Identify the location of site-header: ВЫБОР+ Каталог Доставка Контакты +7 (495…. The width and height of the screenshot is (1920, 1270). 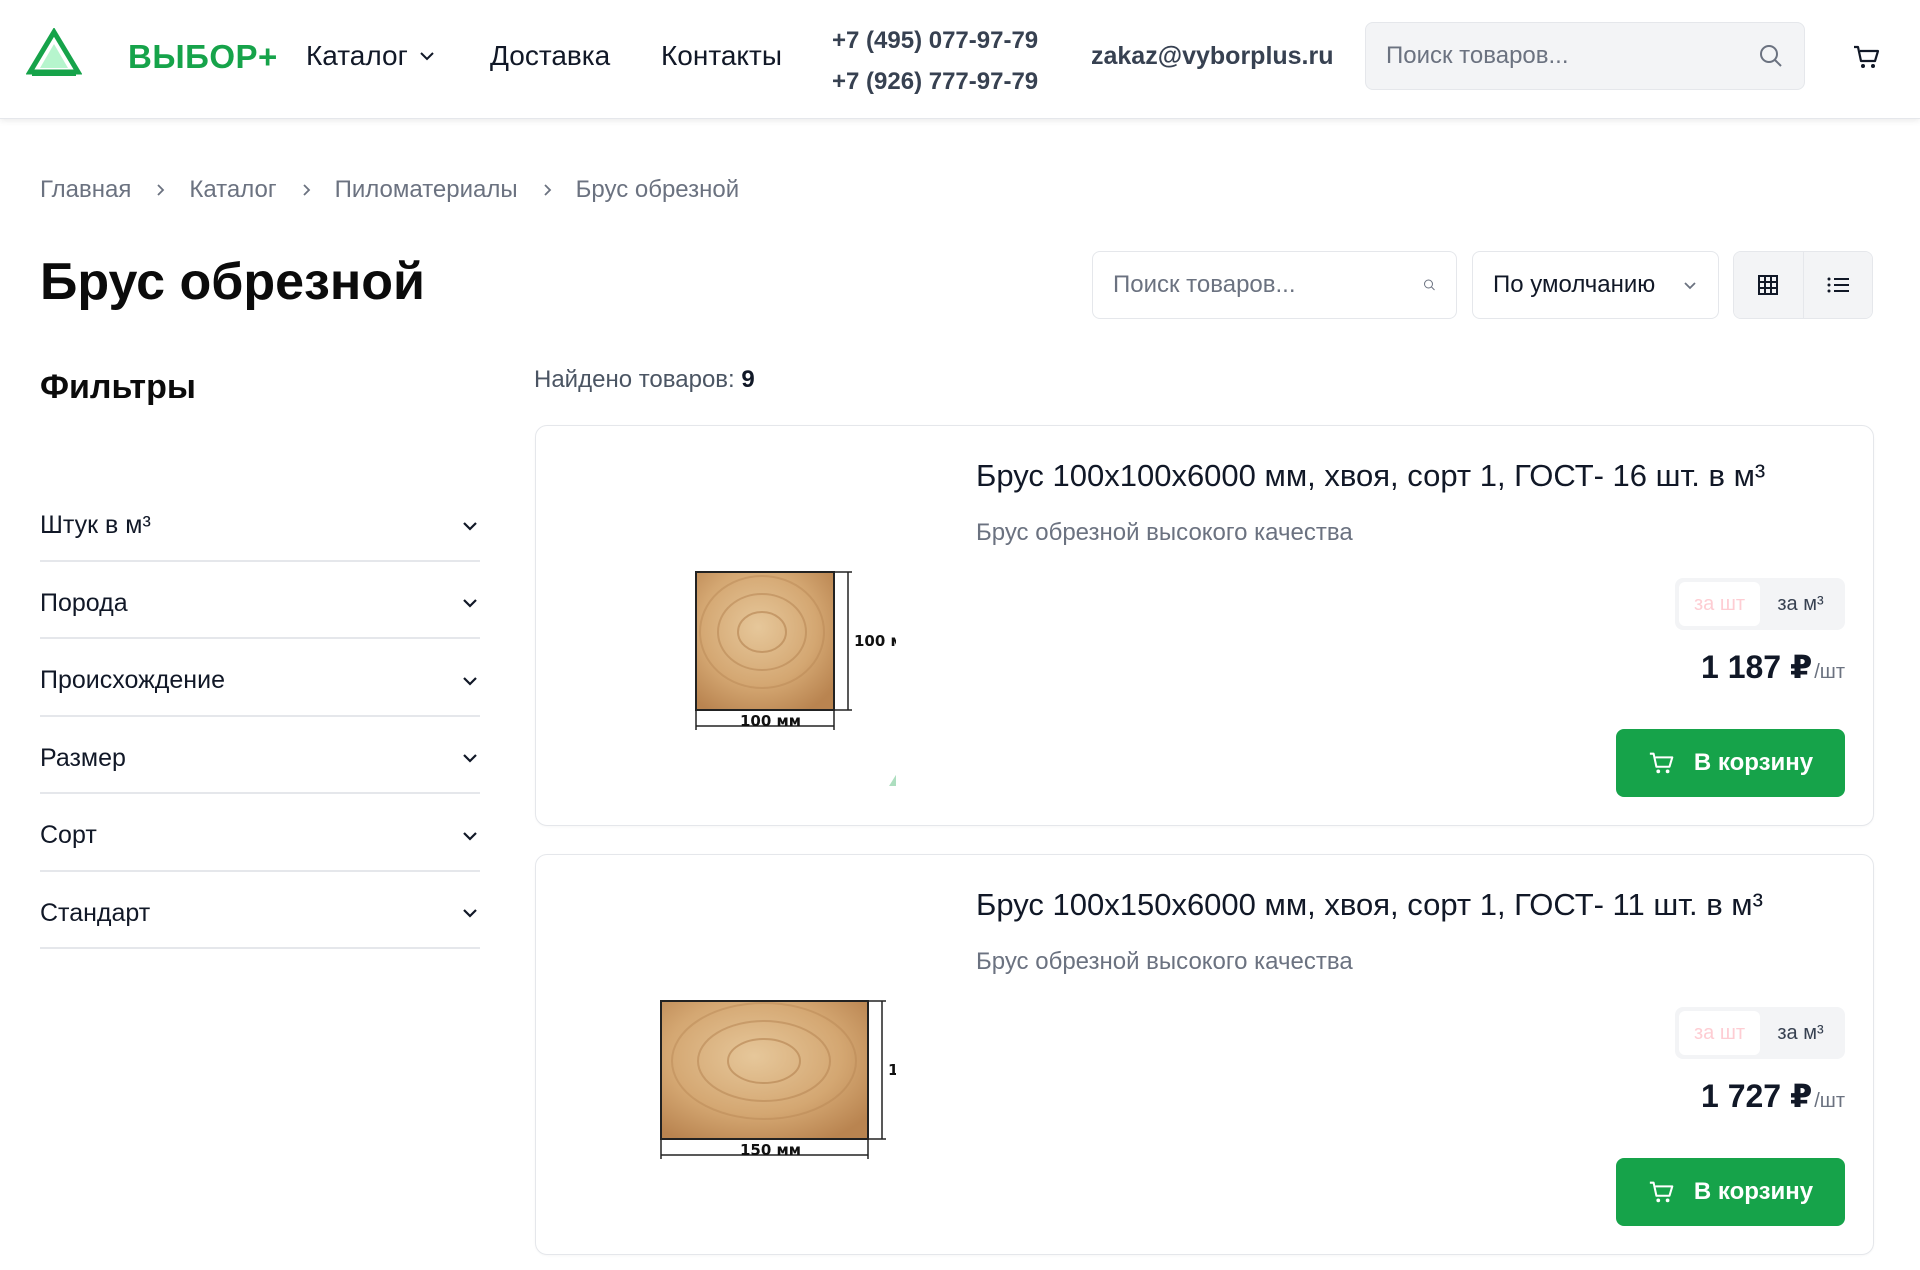
(960, 59).